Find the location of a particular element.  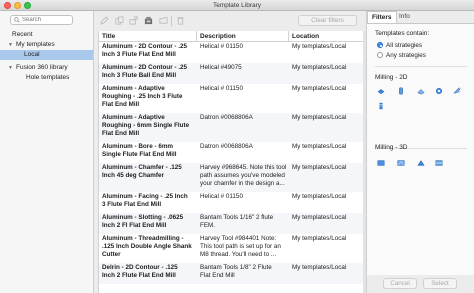

row-title-line: 3 Flute Flat End Mill is located at coordinates (132, 204).